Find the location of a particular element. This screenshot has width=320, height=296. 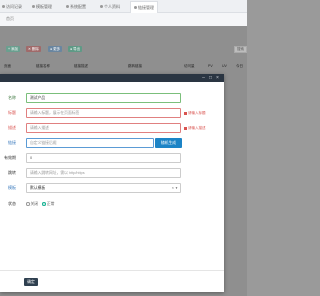

col-header: 链接描述 is located at coordinates (81, 66).